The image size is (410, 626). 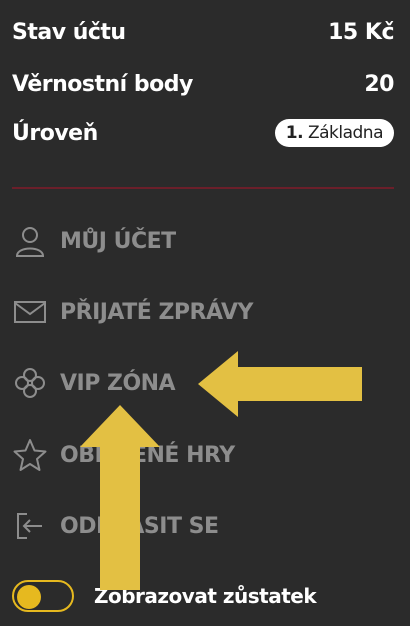 I want to click on level-badge: 1. Základna, so click(x=334, y=133).